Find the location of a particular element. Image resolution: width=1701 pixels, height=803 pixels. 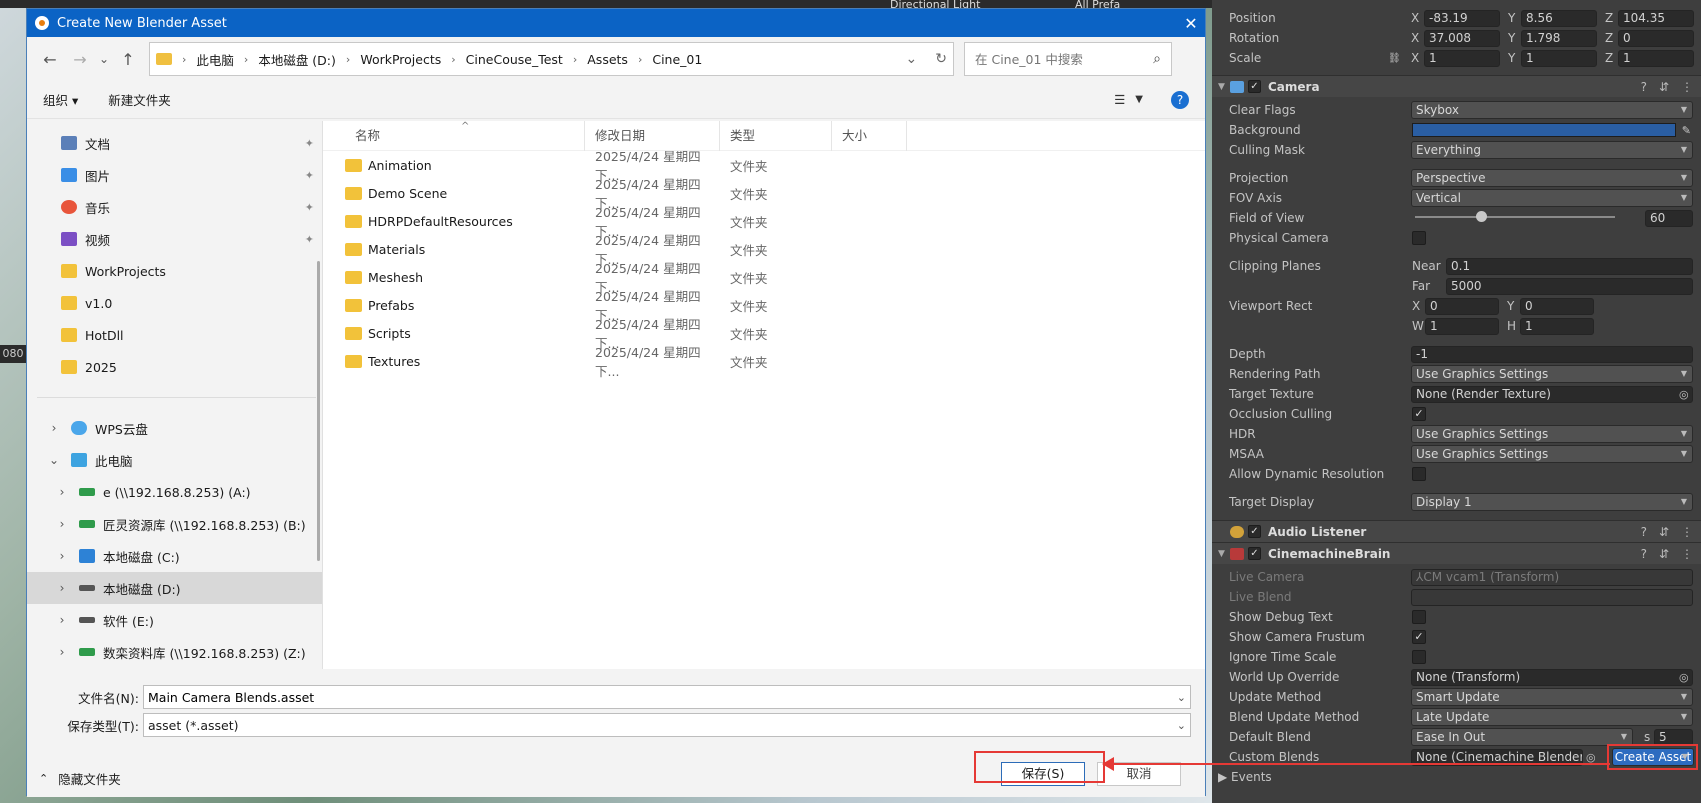

hide-folders-toggle: ⌃ 隐藏文件夹 is located at coordinates (80, 778).